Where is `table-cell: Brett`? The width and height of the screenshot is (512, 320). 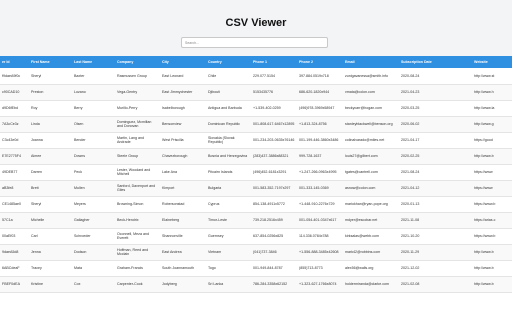 table-cell: Brett is located at coordinates (50, 188).